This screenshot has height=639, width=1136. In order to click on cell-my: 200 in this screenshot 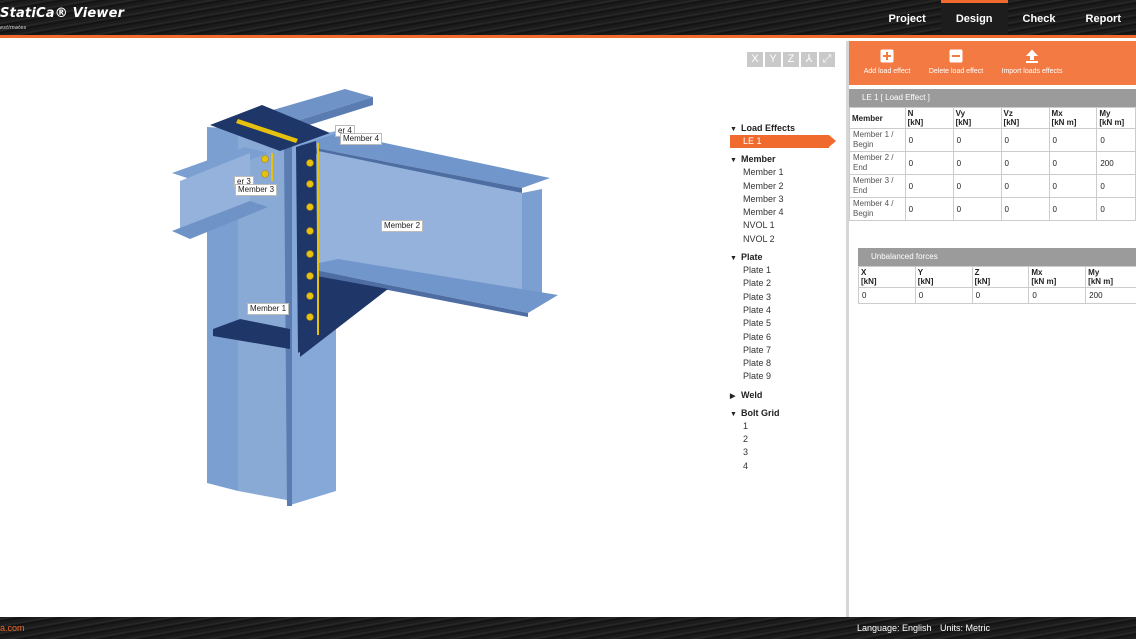, I will do `click(1116, 163)`.